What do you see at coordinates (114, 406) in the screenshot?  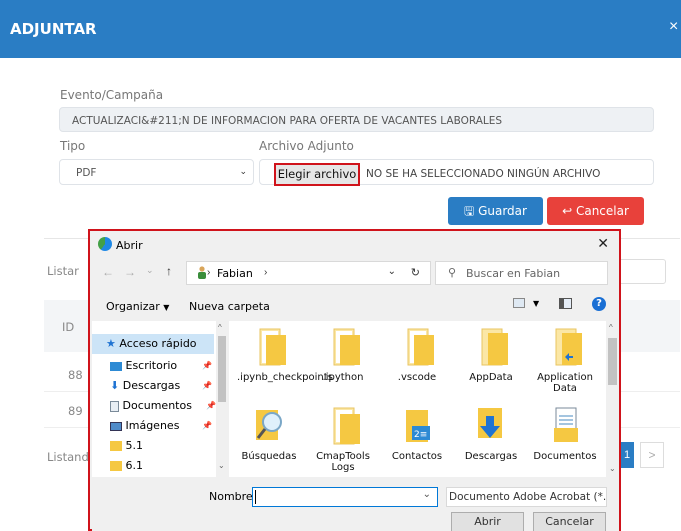 I see `document-icon` at bounding box center [114, 406].